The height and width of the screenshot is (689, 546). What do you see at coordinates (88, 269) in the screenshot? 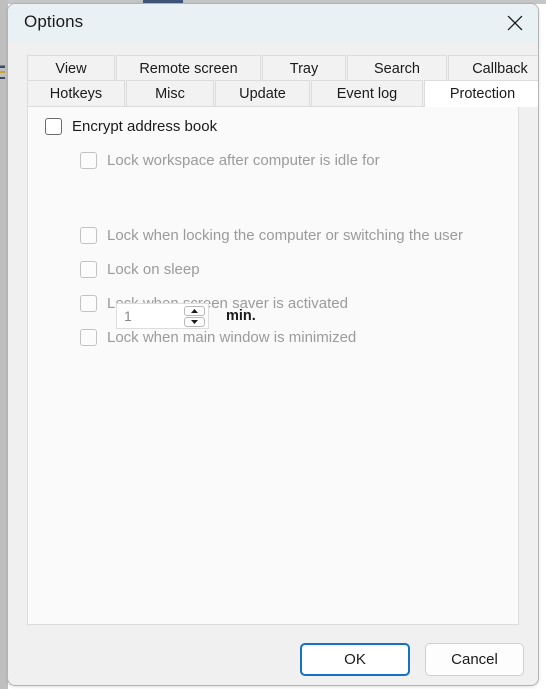
I see `checkbox-lock-on-sleep` at bounding box center [88, 269].